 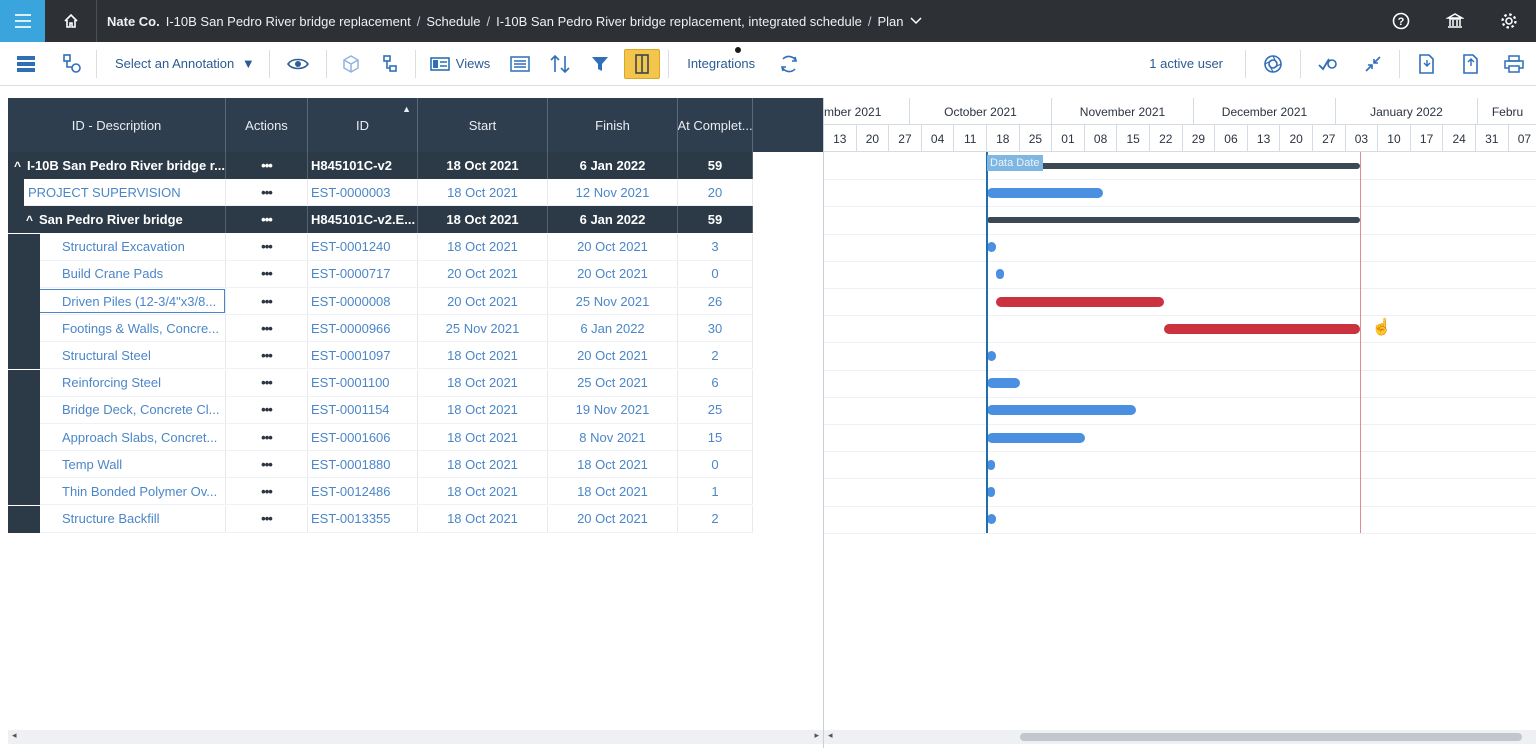 I want to click on breadcrumb-item: I-10B San Pedro River bridge replacement, so click(x=288, y=21).